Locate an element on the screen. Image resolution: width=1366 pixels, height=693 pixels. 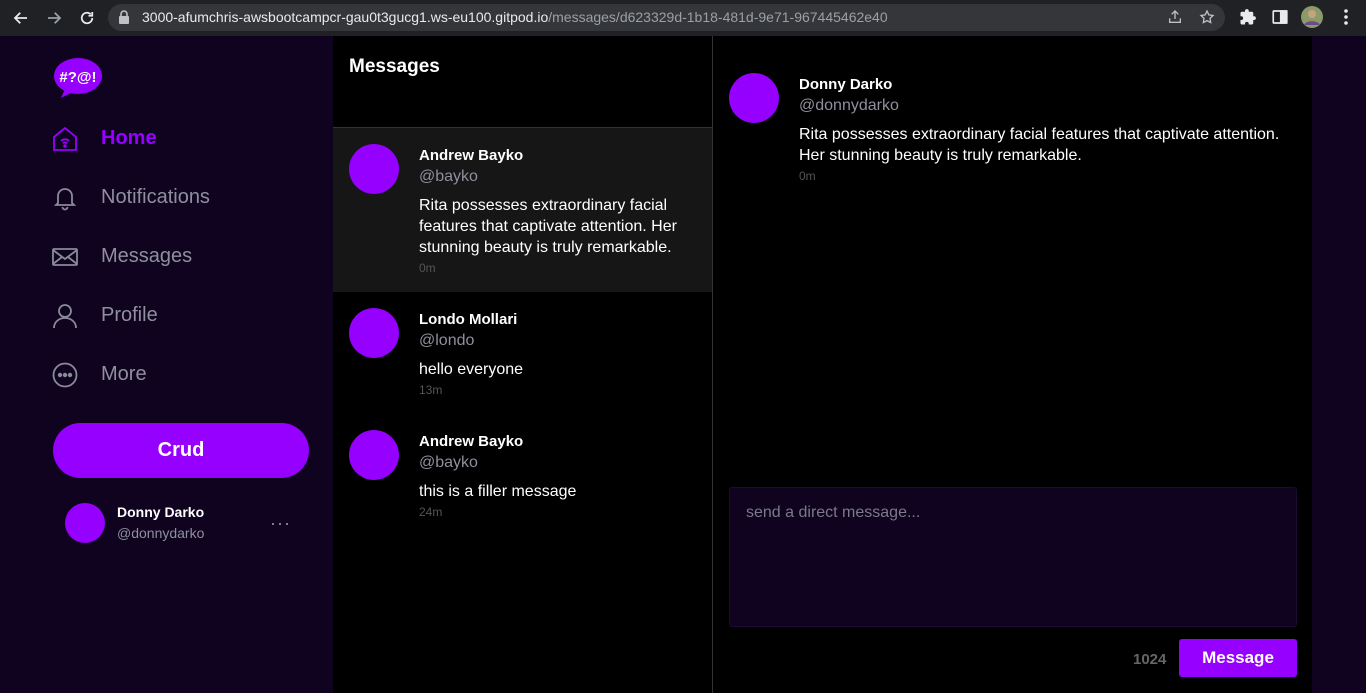
lock-icon is located at coordinates (124, 19).